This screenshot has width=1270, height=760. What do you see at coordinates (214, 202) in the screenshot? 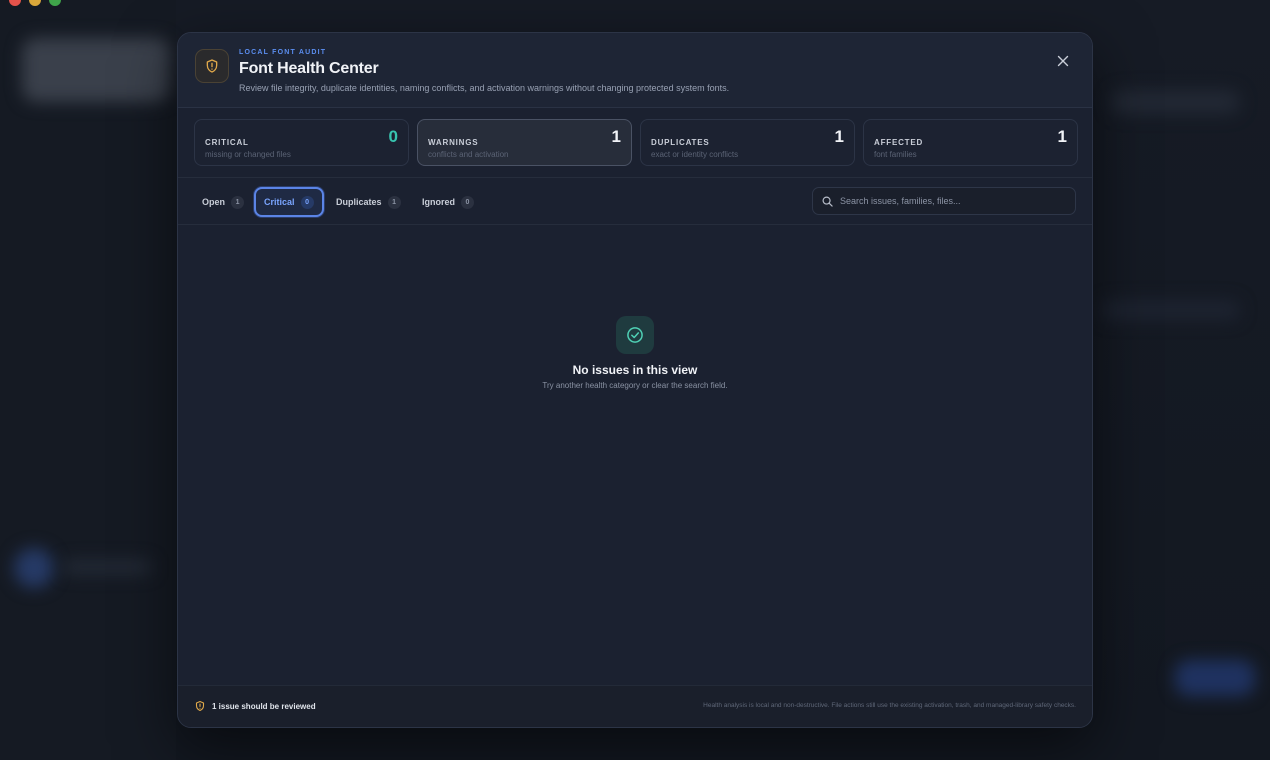
I see `tab-label: Open` at bounding box center [214, 202].